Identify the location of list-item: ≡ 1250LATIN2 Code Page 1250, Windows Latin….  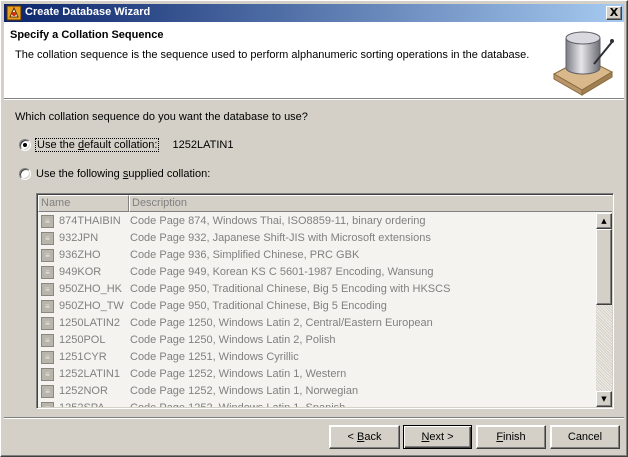
(317, 323).